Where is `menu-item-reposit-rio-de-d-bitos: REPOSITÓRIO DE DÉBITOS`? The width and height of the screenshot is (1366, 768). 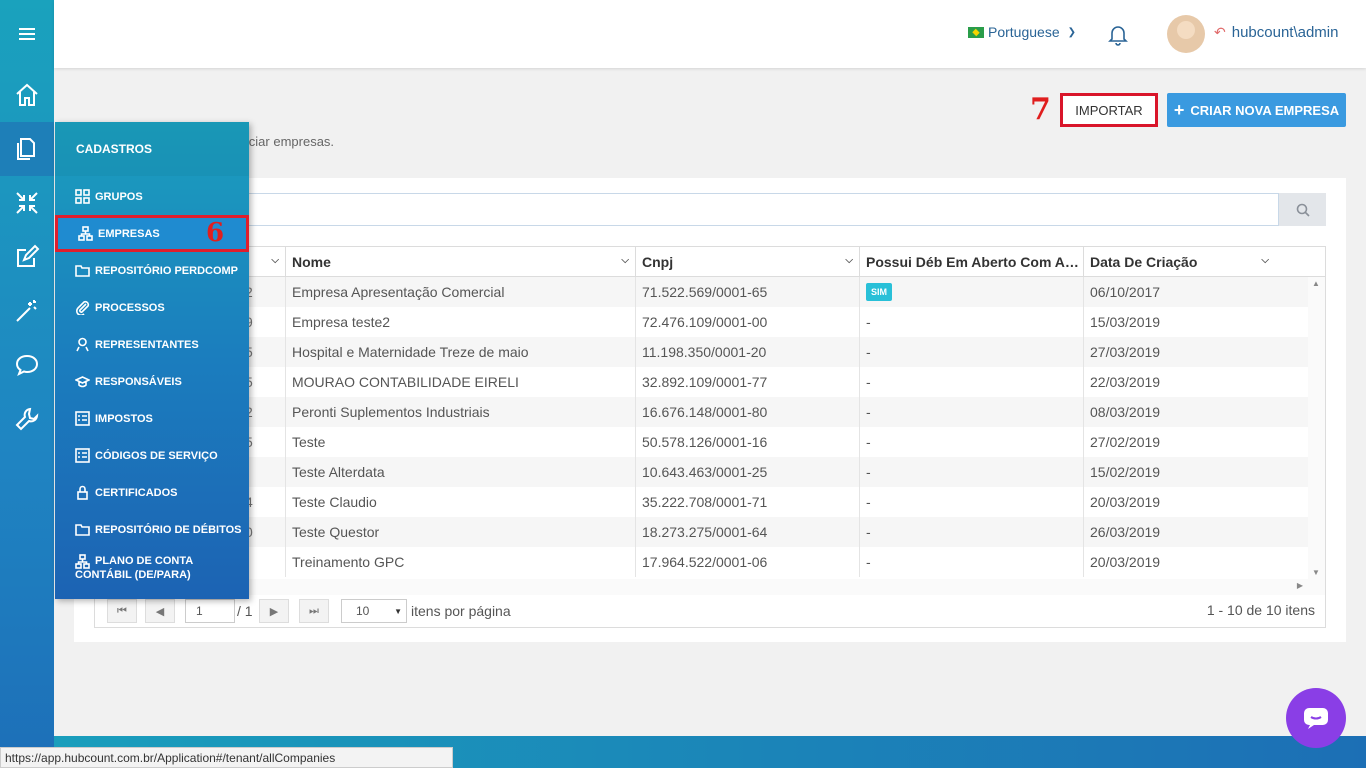
menu-item-reposit-rio-de-d-bitos: REPOSITÓRIO DE DÉBITOS is located at coordinates (152, 529).